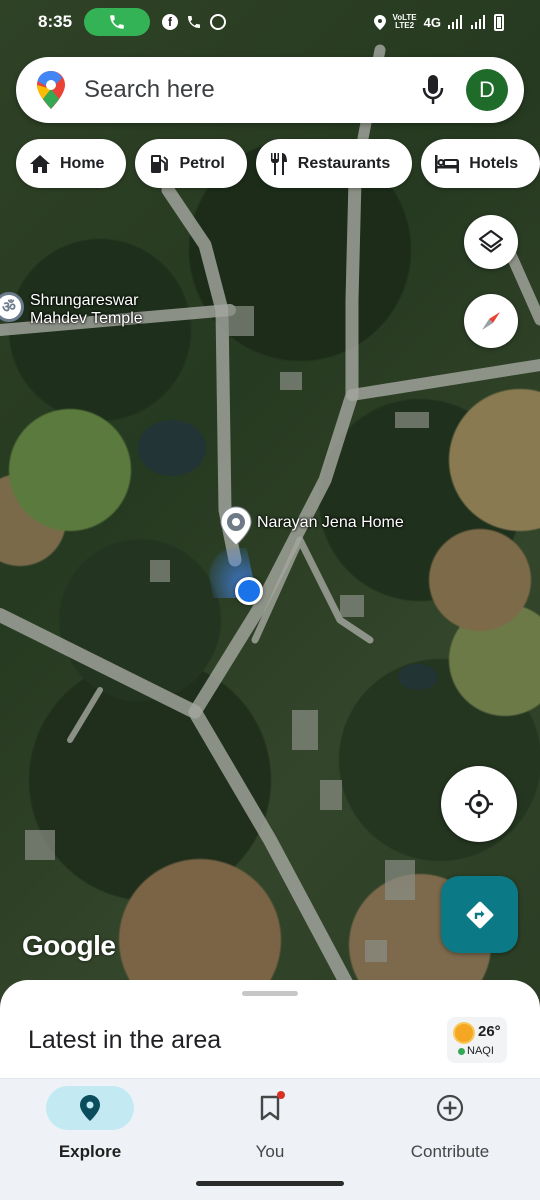 The width and height of the screenshot is (540, 1200). What do you see at coordinates (489, 1031) in the screenshot?
I see `temperature: 26°` at bounding box center [489, 1031].